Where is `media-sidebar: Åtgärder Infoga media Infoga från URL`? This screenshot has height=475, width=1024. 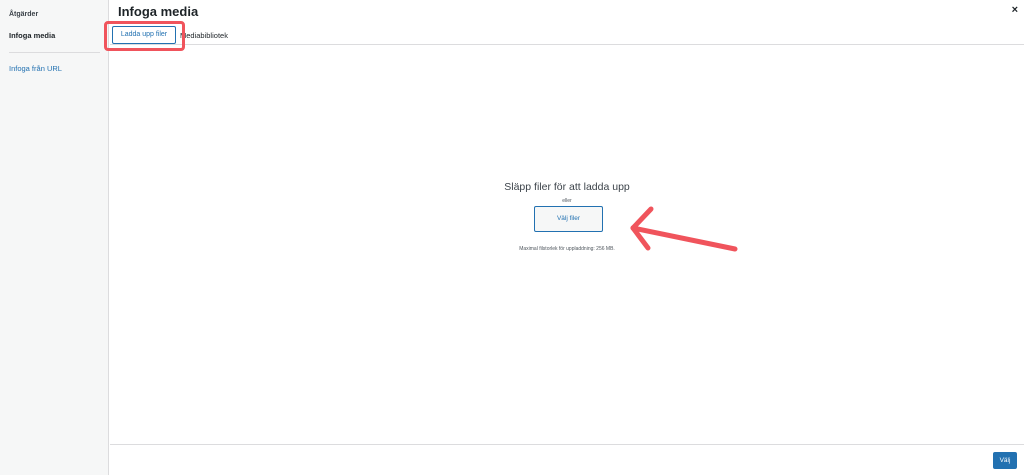 media-sidebar: Åtgärder Infoga media Infoga från URL is located at coordinates (54, 237).